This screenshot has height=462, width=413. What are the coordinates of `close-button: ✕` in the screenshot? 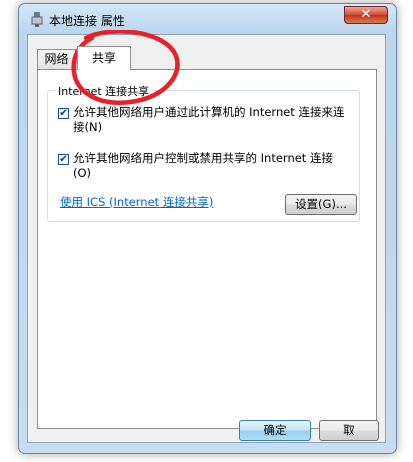 It's located at (366, 15).